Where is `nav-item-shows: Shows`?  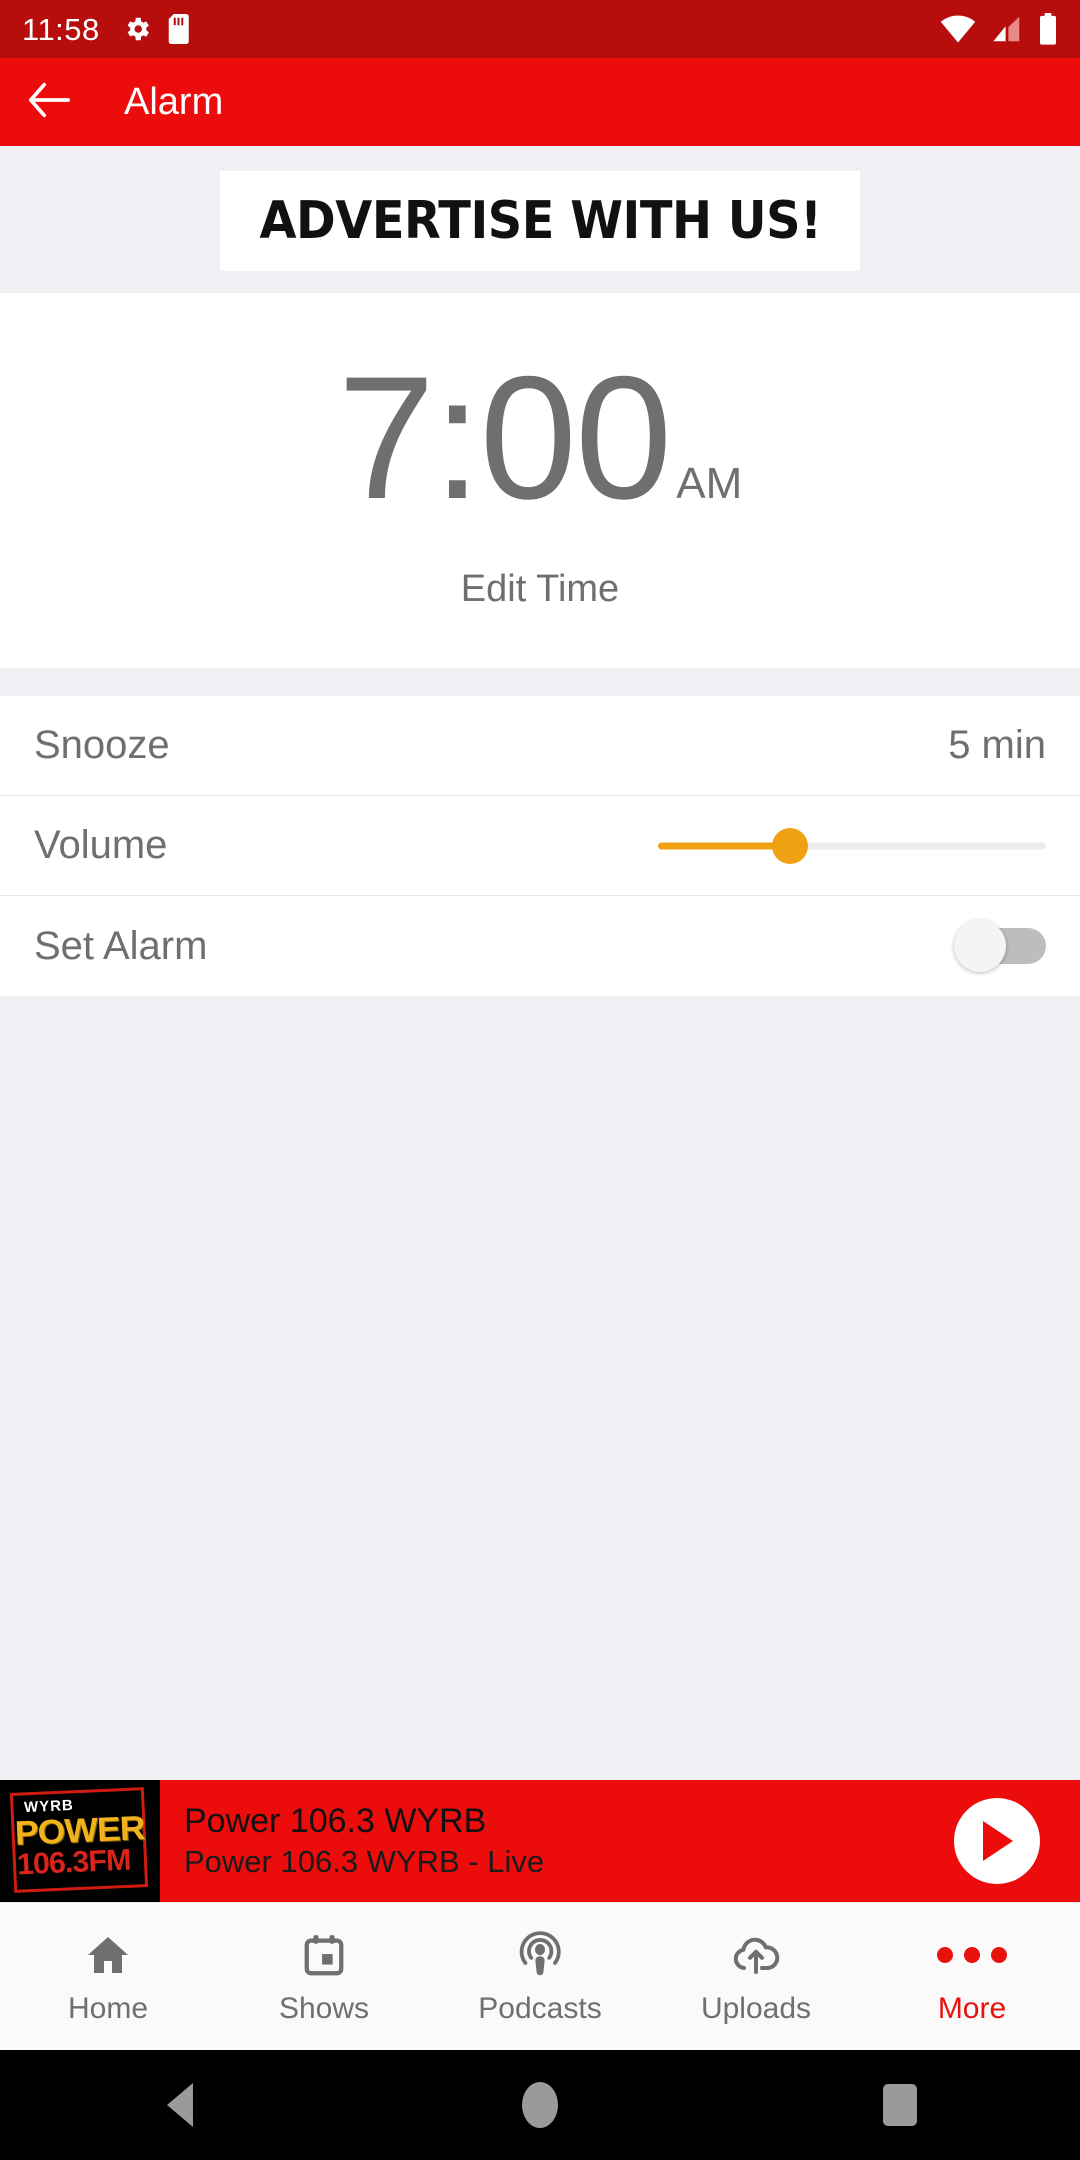 nav-item-shows: Shows is located at coordinates (324, 1976).